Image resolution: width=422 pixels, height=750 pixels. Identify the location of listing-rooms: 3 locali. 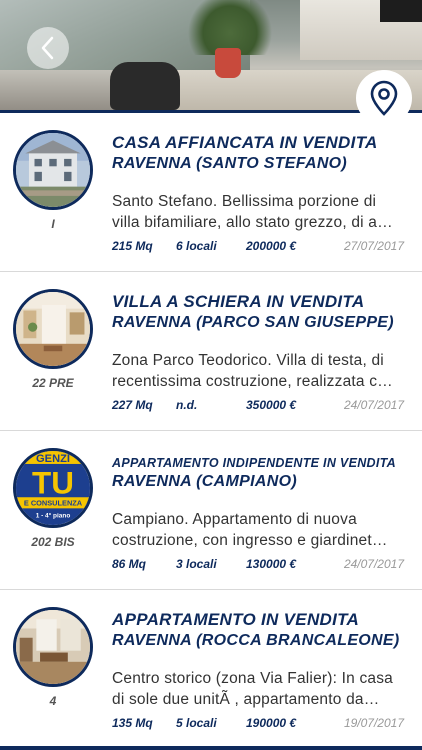
(196, 564).